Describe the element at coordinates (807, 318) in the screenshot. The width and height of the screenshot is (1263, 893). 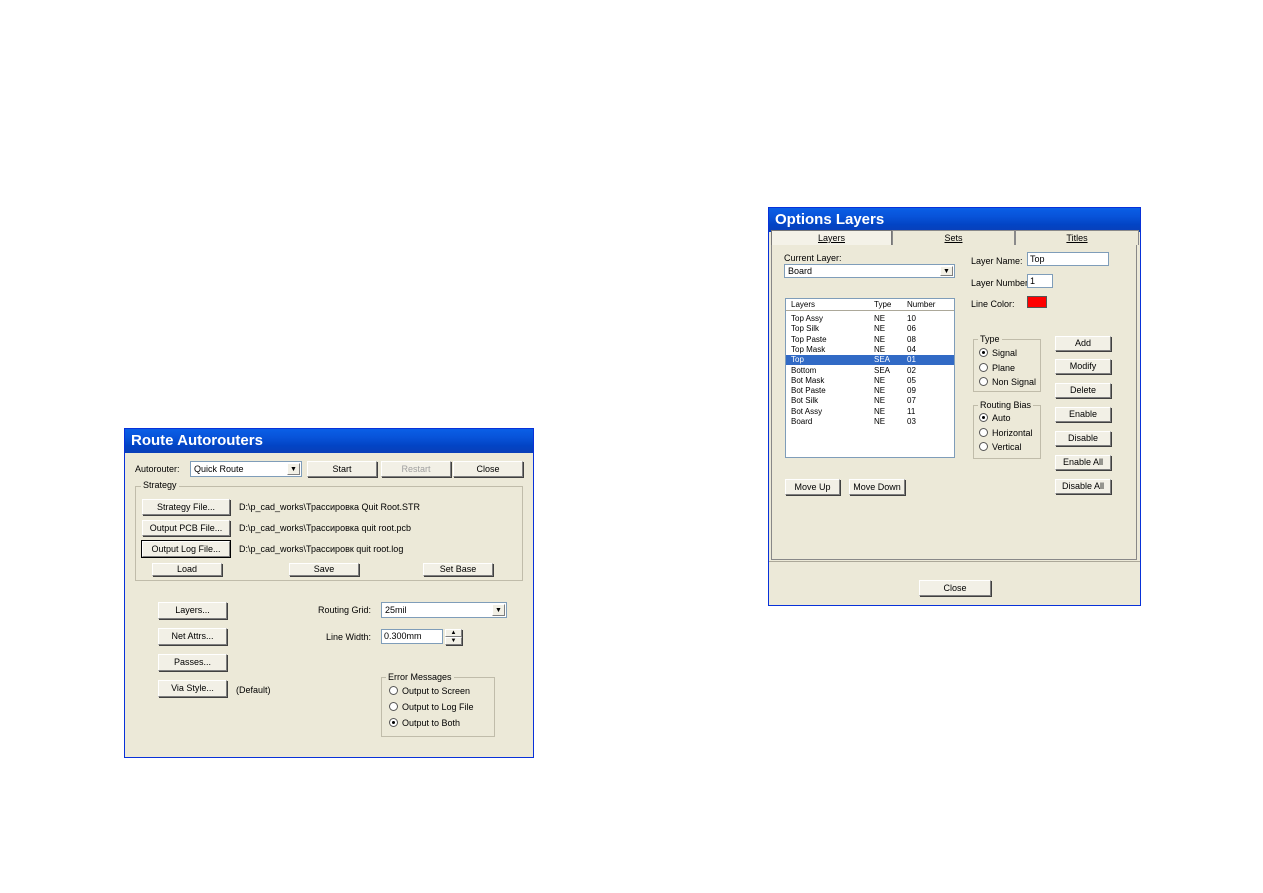
I see `layer-row-name: Top Assy` at that location.